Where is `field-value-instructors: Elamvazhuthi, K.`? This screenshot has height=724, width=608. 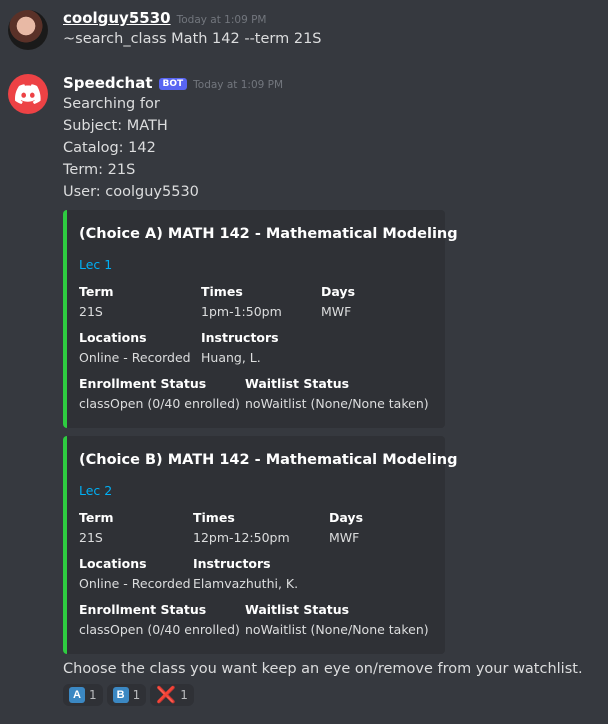 field-value-instructors: Elamvazhuthi, K. is located at coordinates (246, 583).